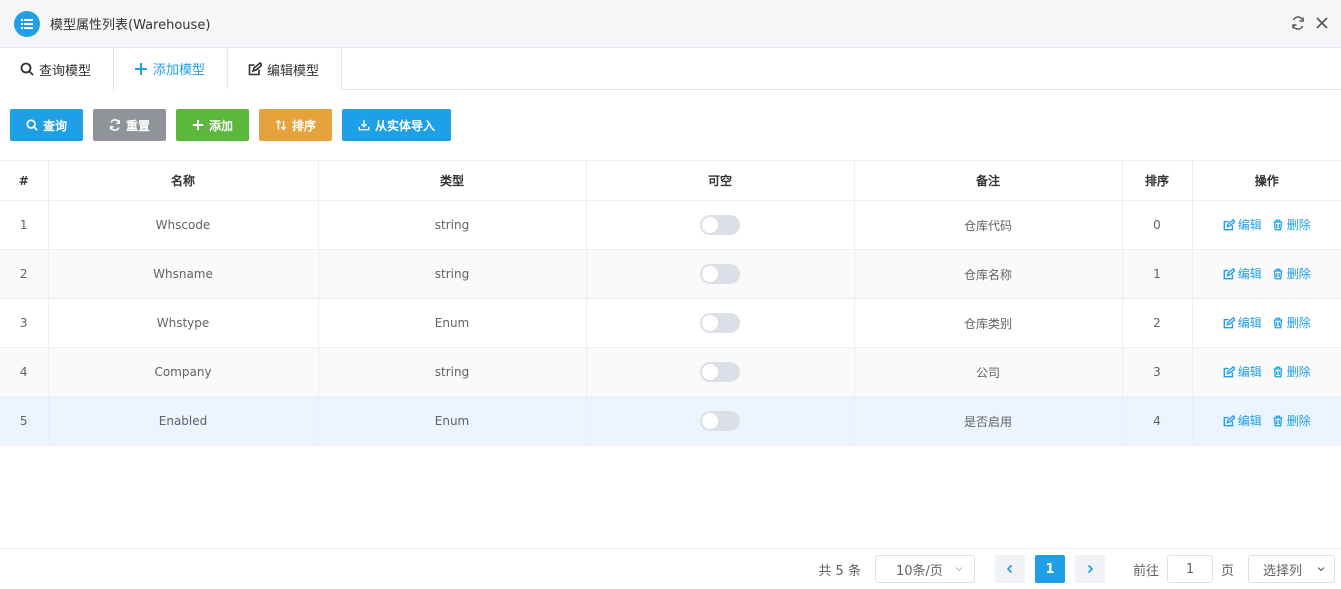 This screenshot has width=1341, height=589. What do you see at coordinates (988, 225) in the screenshot?
I see `cell-remark: 仓库代码` at bounding box center [988, 225].